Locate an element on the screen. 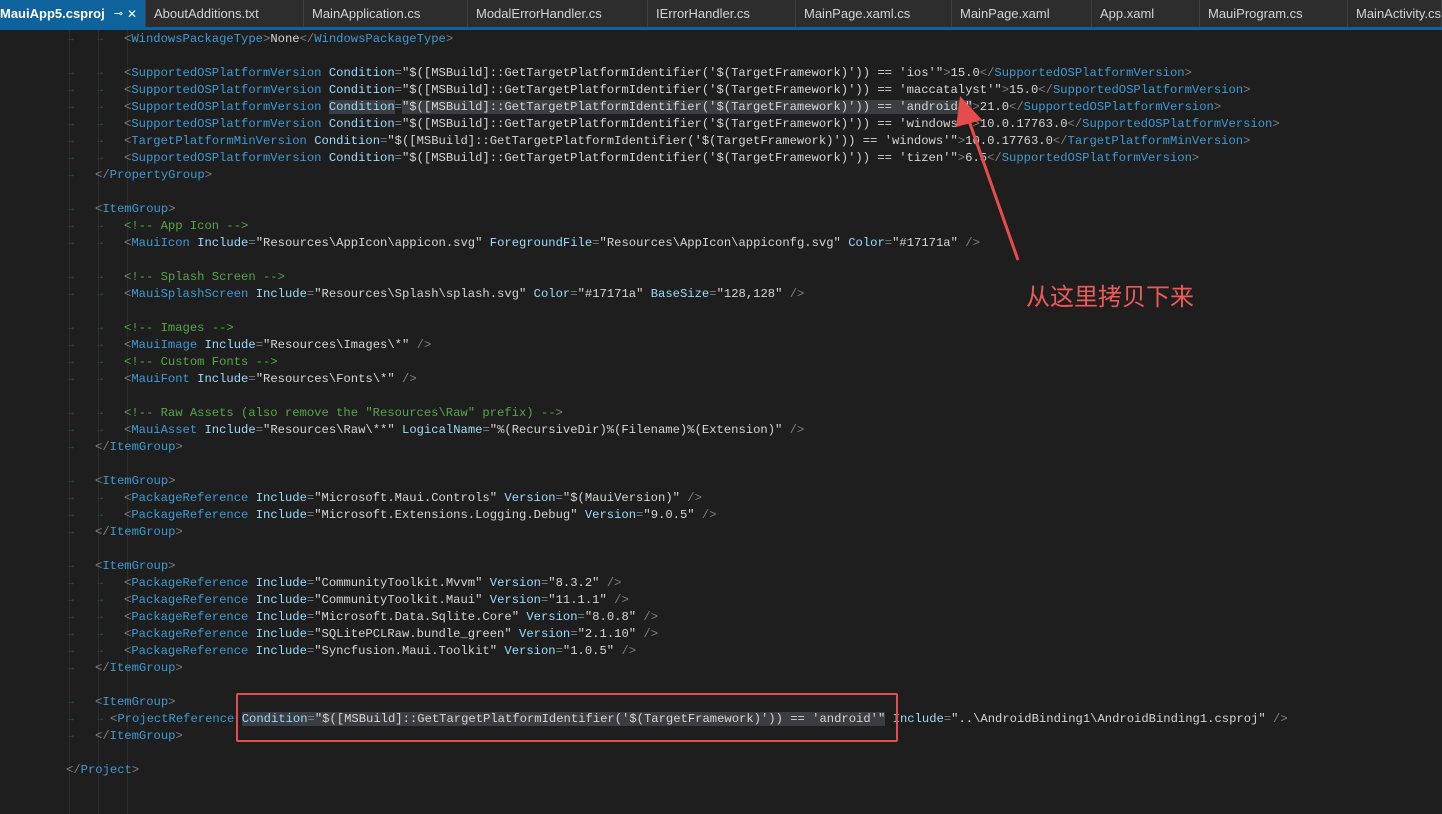 This screenshot has height=814, width=1442. tab-ierrorhandler-cs: IErrorHandler.cs is located at coordinates (722, 13).